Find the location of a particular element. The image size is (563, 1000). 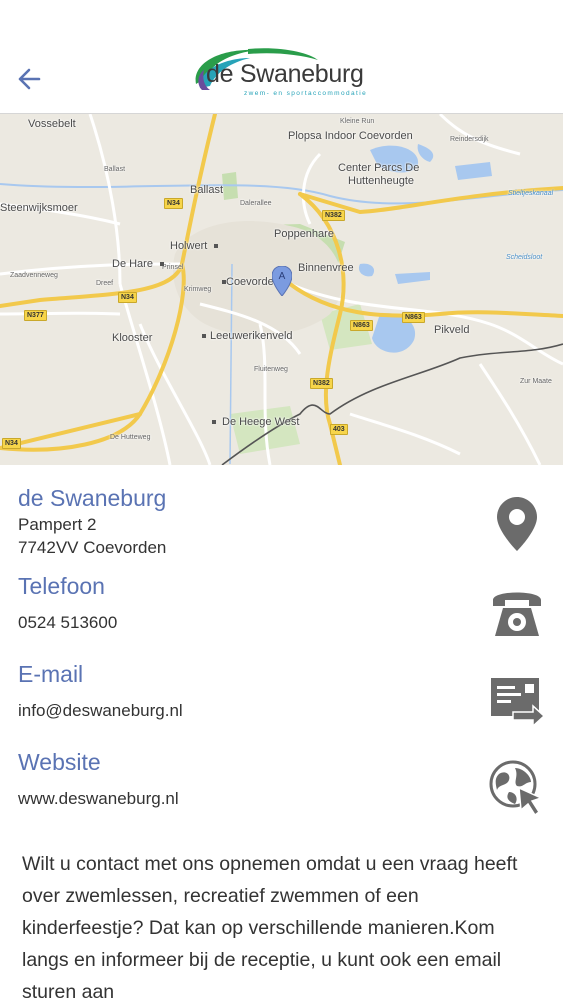

map-pin-icon: A is located at coordinates (282, 281).